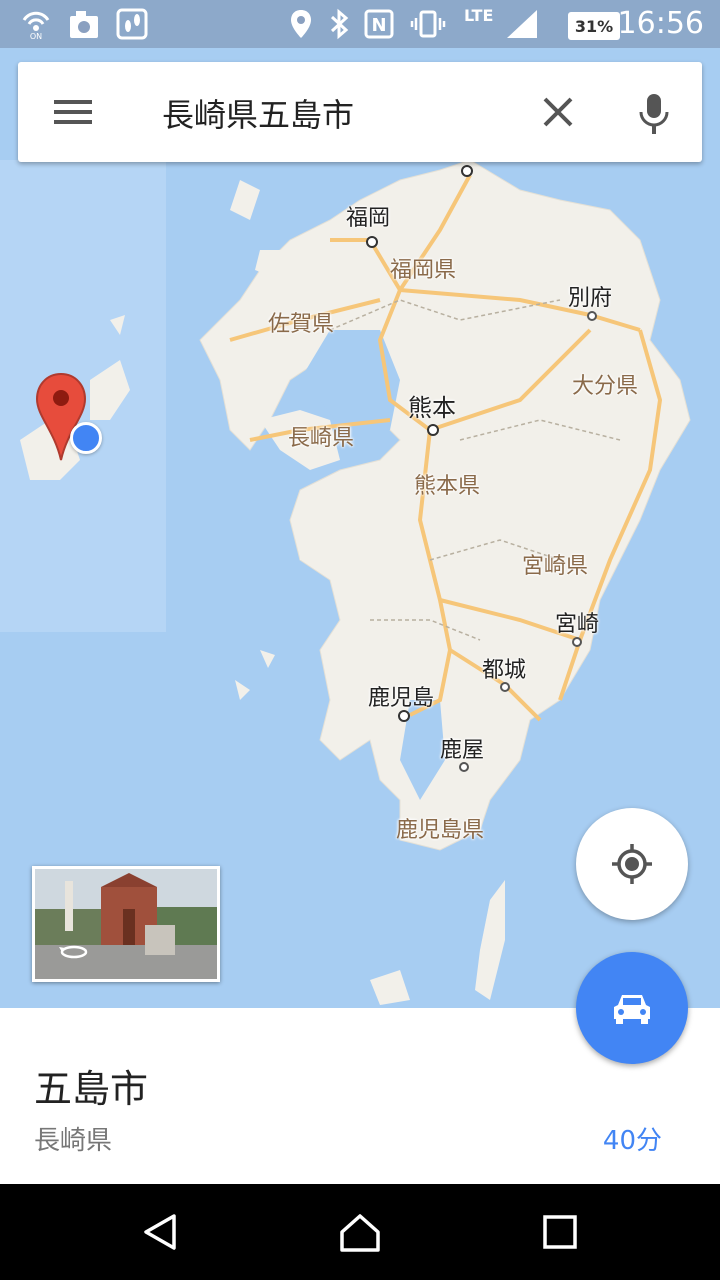  I want to click on city-label-miyakonojo: 都城, so click(504, 668).